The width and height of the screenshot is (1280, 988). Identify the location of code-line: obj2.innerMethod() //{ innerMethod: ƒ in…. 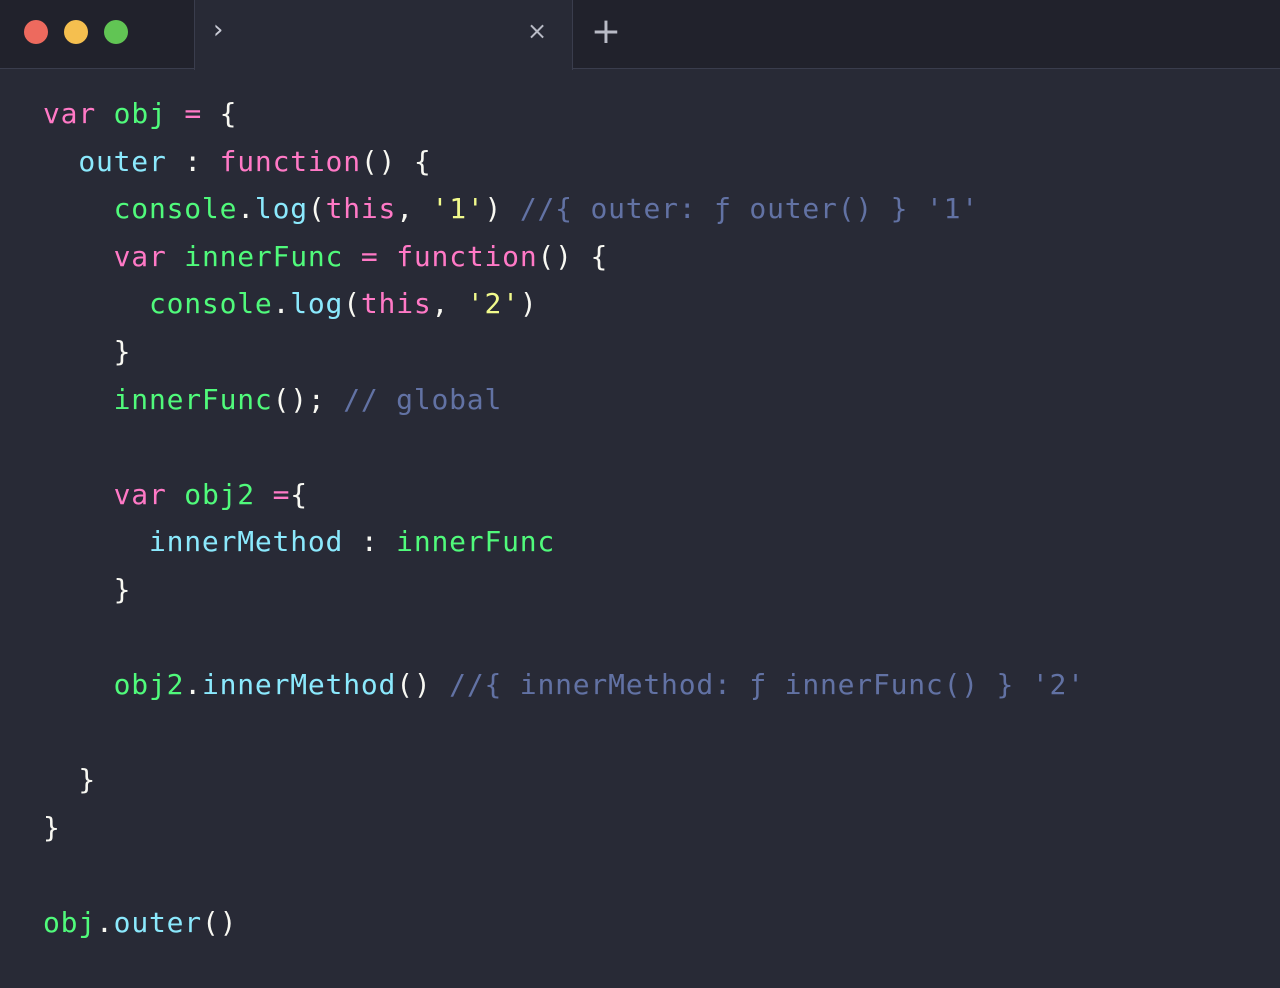
(564, 685).